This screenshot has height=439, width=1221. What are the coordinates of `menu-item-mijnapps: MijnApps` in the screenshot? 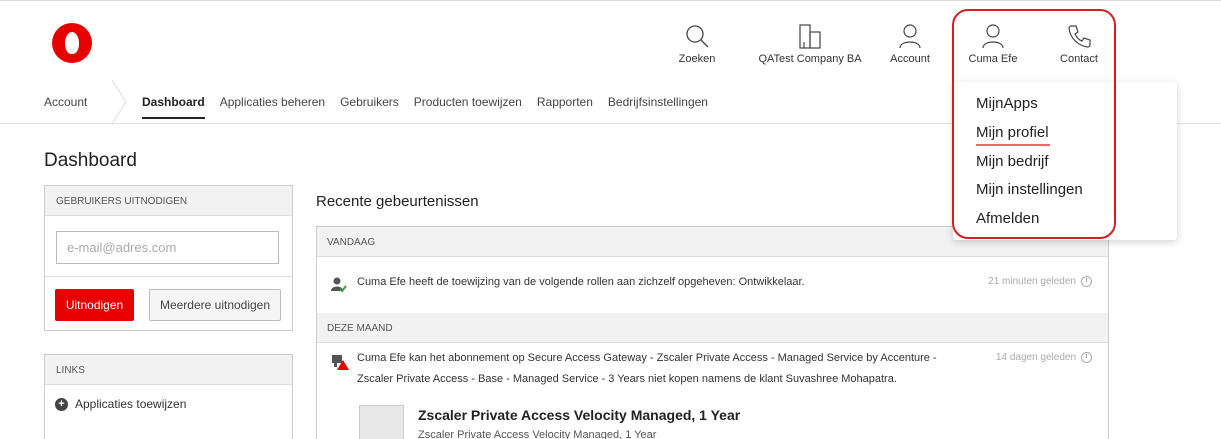 It's located at (1007, 103).